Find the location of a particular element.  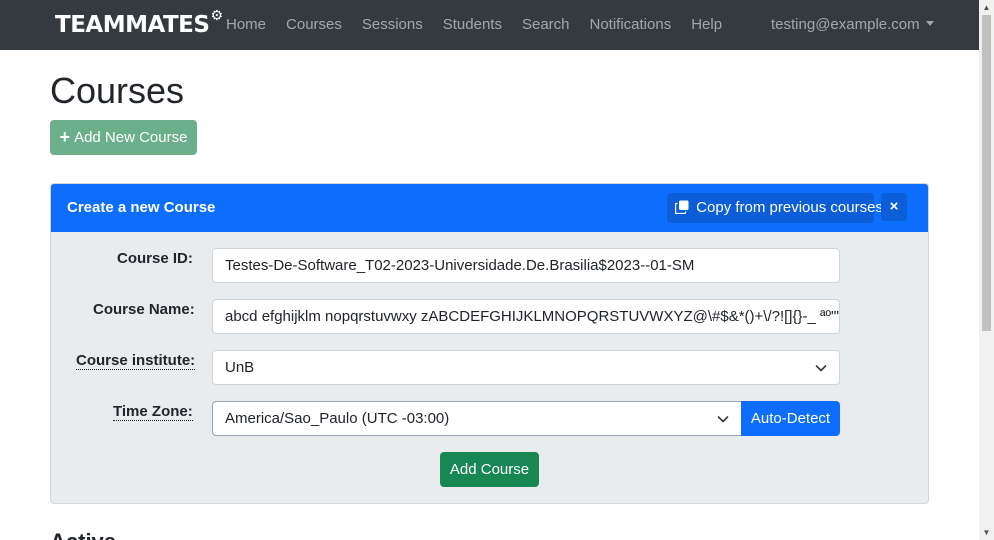

copy-icon is located at coordinates (682, 207).